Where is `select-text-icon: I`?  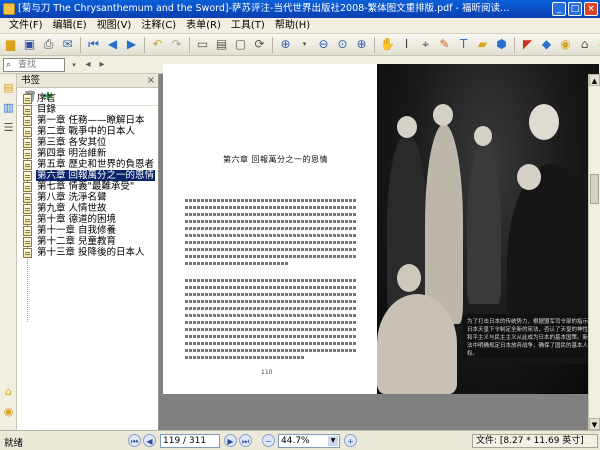
select-text-icon: I is located at coordinates (406, 44).